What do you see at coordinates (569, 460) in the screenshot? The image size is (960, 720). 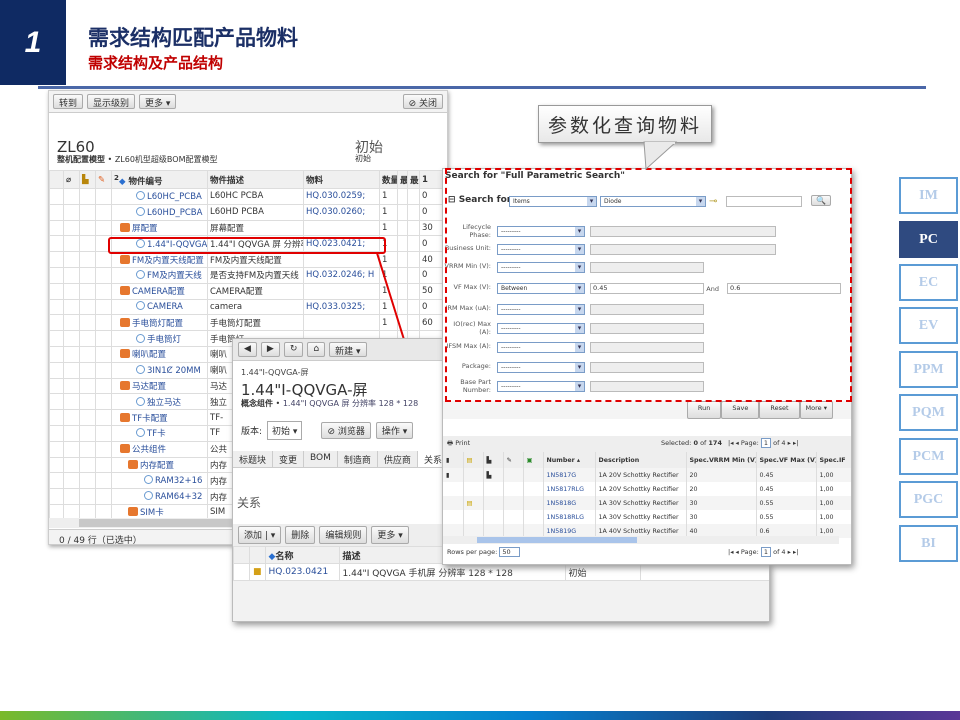 I see `col-number: Number ▴` at bounding box center [569, 460].